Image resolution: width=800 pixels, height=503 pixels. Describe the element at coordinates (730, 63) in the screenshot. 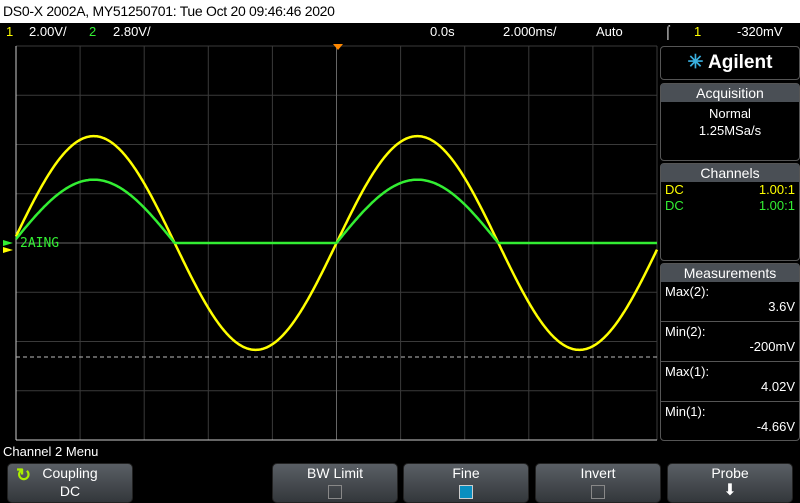

I see `brand-logo: ✳ Agilent` at that location.